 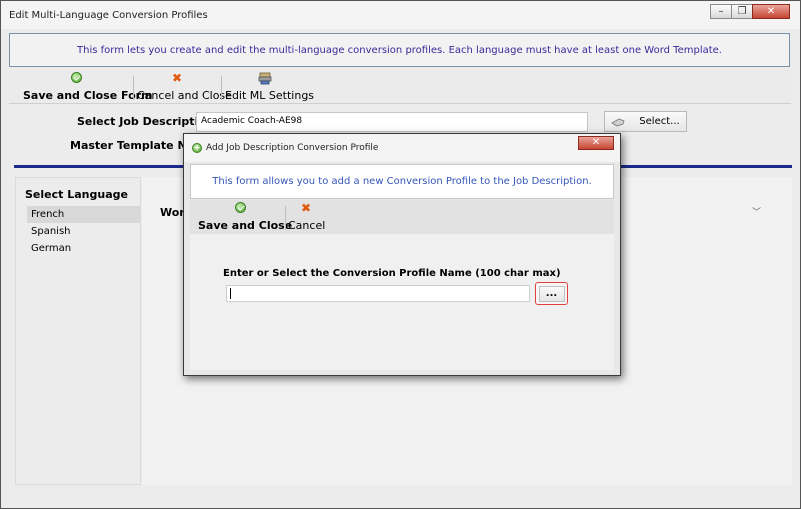 I want to click on dialog-close-icon: ✕, so click(x=596, y=143).